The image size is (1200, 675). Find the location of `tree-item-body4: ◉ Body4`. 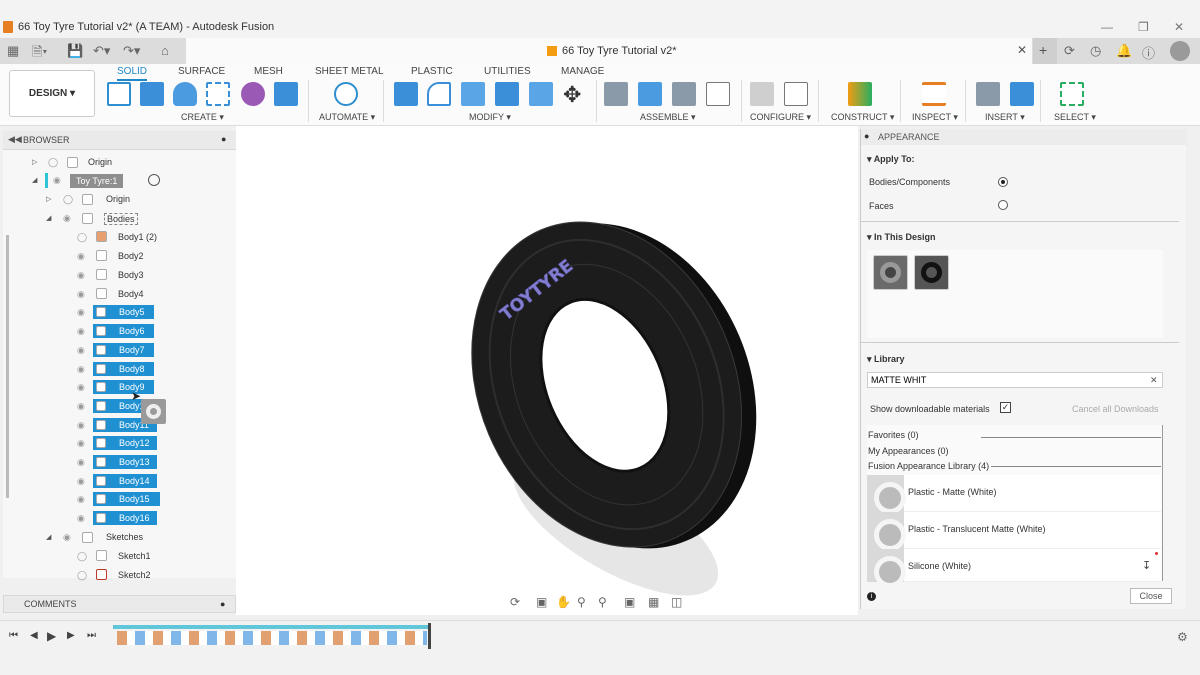

tree-item-body4: ◉ Body4 is located at coordinates (152, 295).